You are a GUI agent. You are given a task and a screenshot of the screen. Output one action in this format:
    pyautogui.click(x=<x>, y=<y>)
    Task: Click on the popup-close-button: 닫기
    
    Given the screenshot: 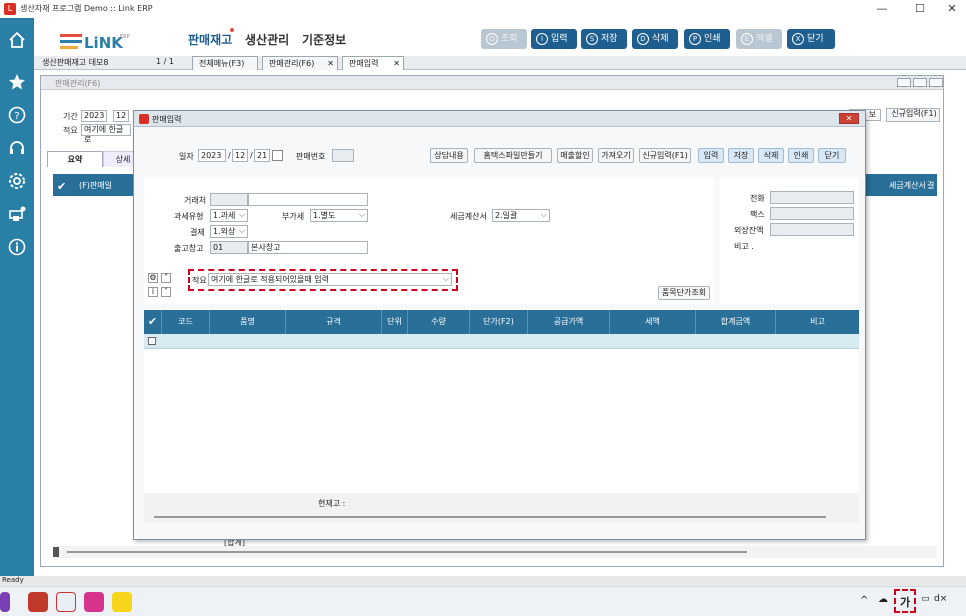 What is the action you would take?
    pyautogui.click(x=832, y=155)
    